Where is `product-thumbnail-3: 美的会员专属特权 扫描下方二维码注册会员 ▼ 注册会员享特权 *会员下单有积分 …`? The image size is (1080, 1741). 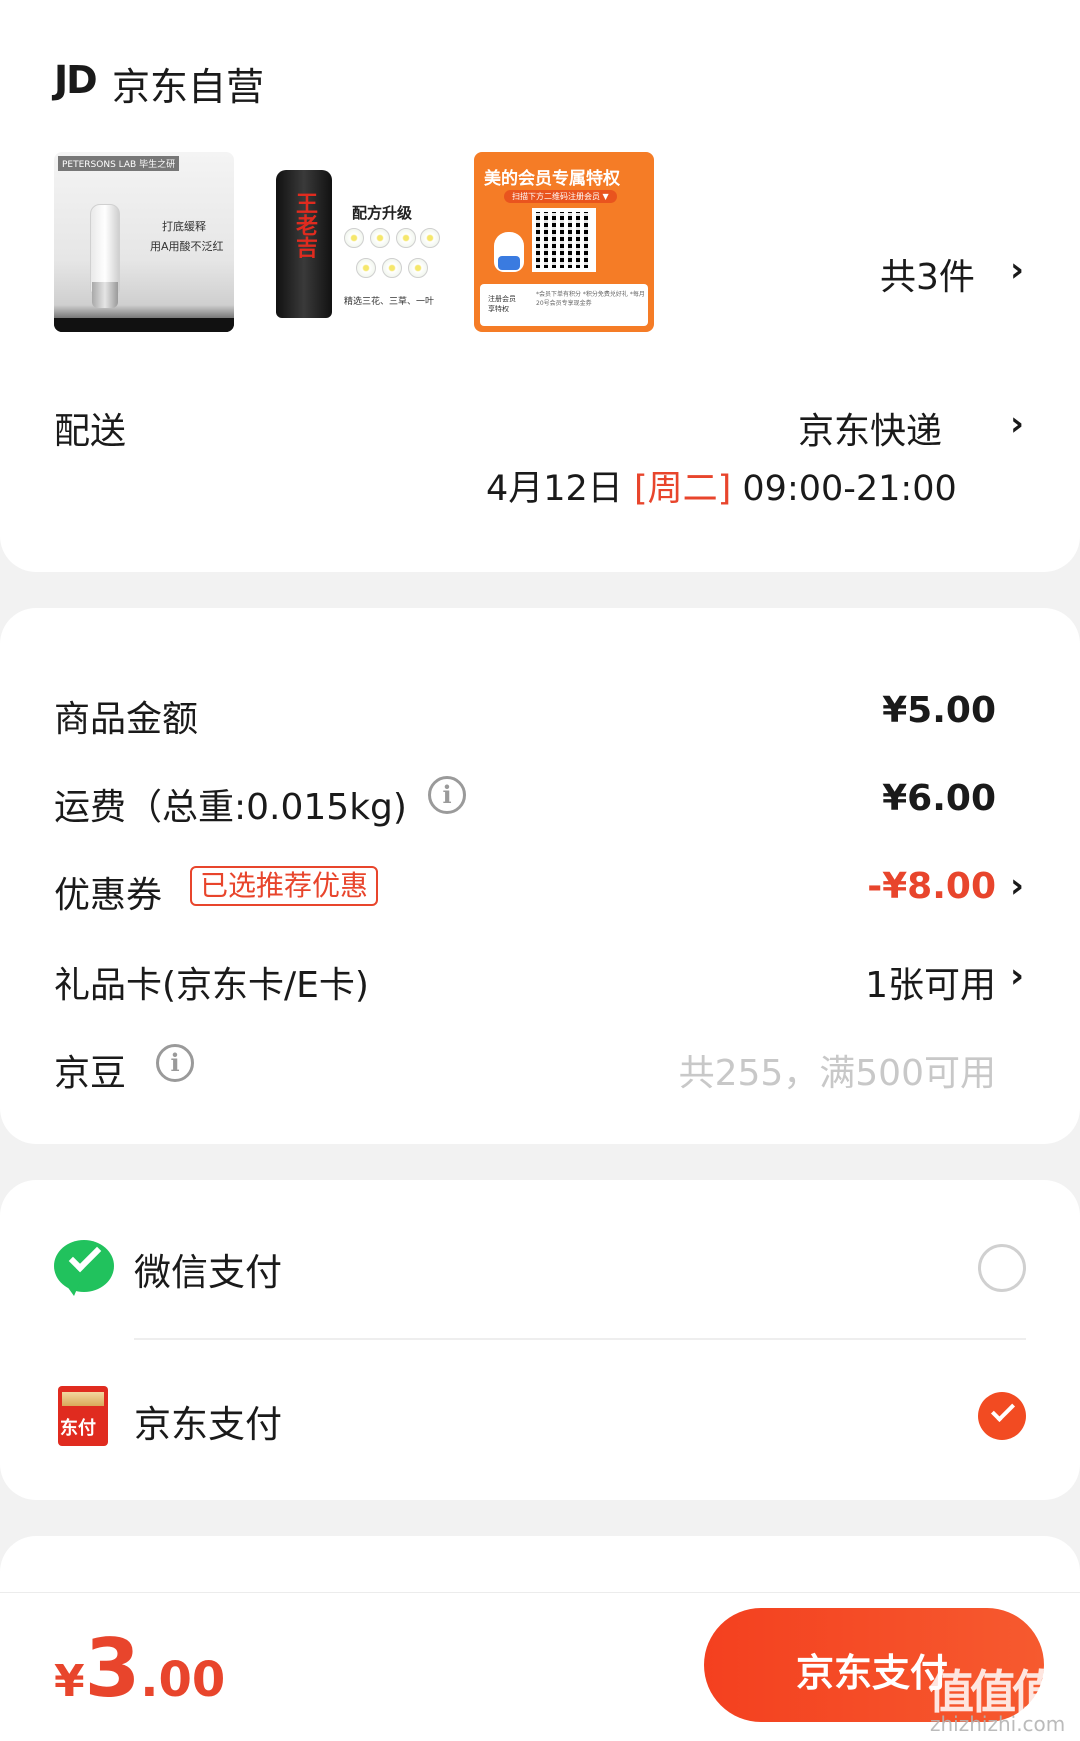 product-thumbnail-3: 美的会员专属特权 扫描下方二维码注册会员 ▼ 注册会员享特权 *会员下单有积分 … is located at coordinates (564, 242).